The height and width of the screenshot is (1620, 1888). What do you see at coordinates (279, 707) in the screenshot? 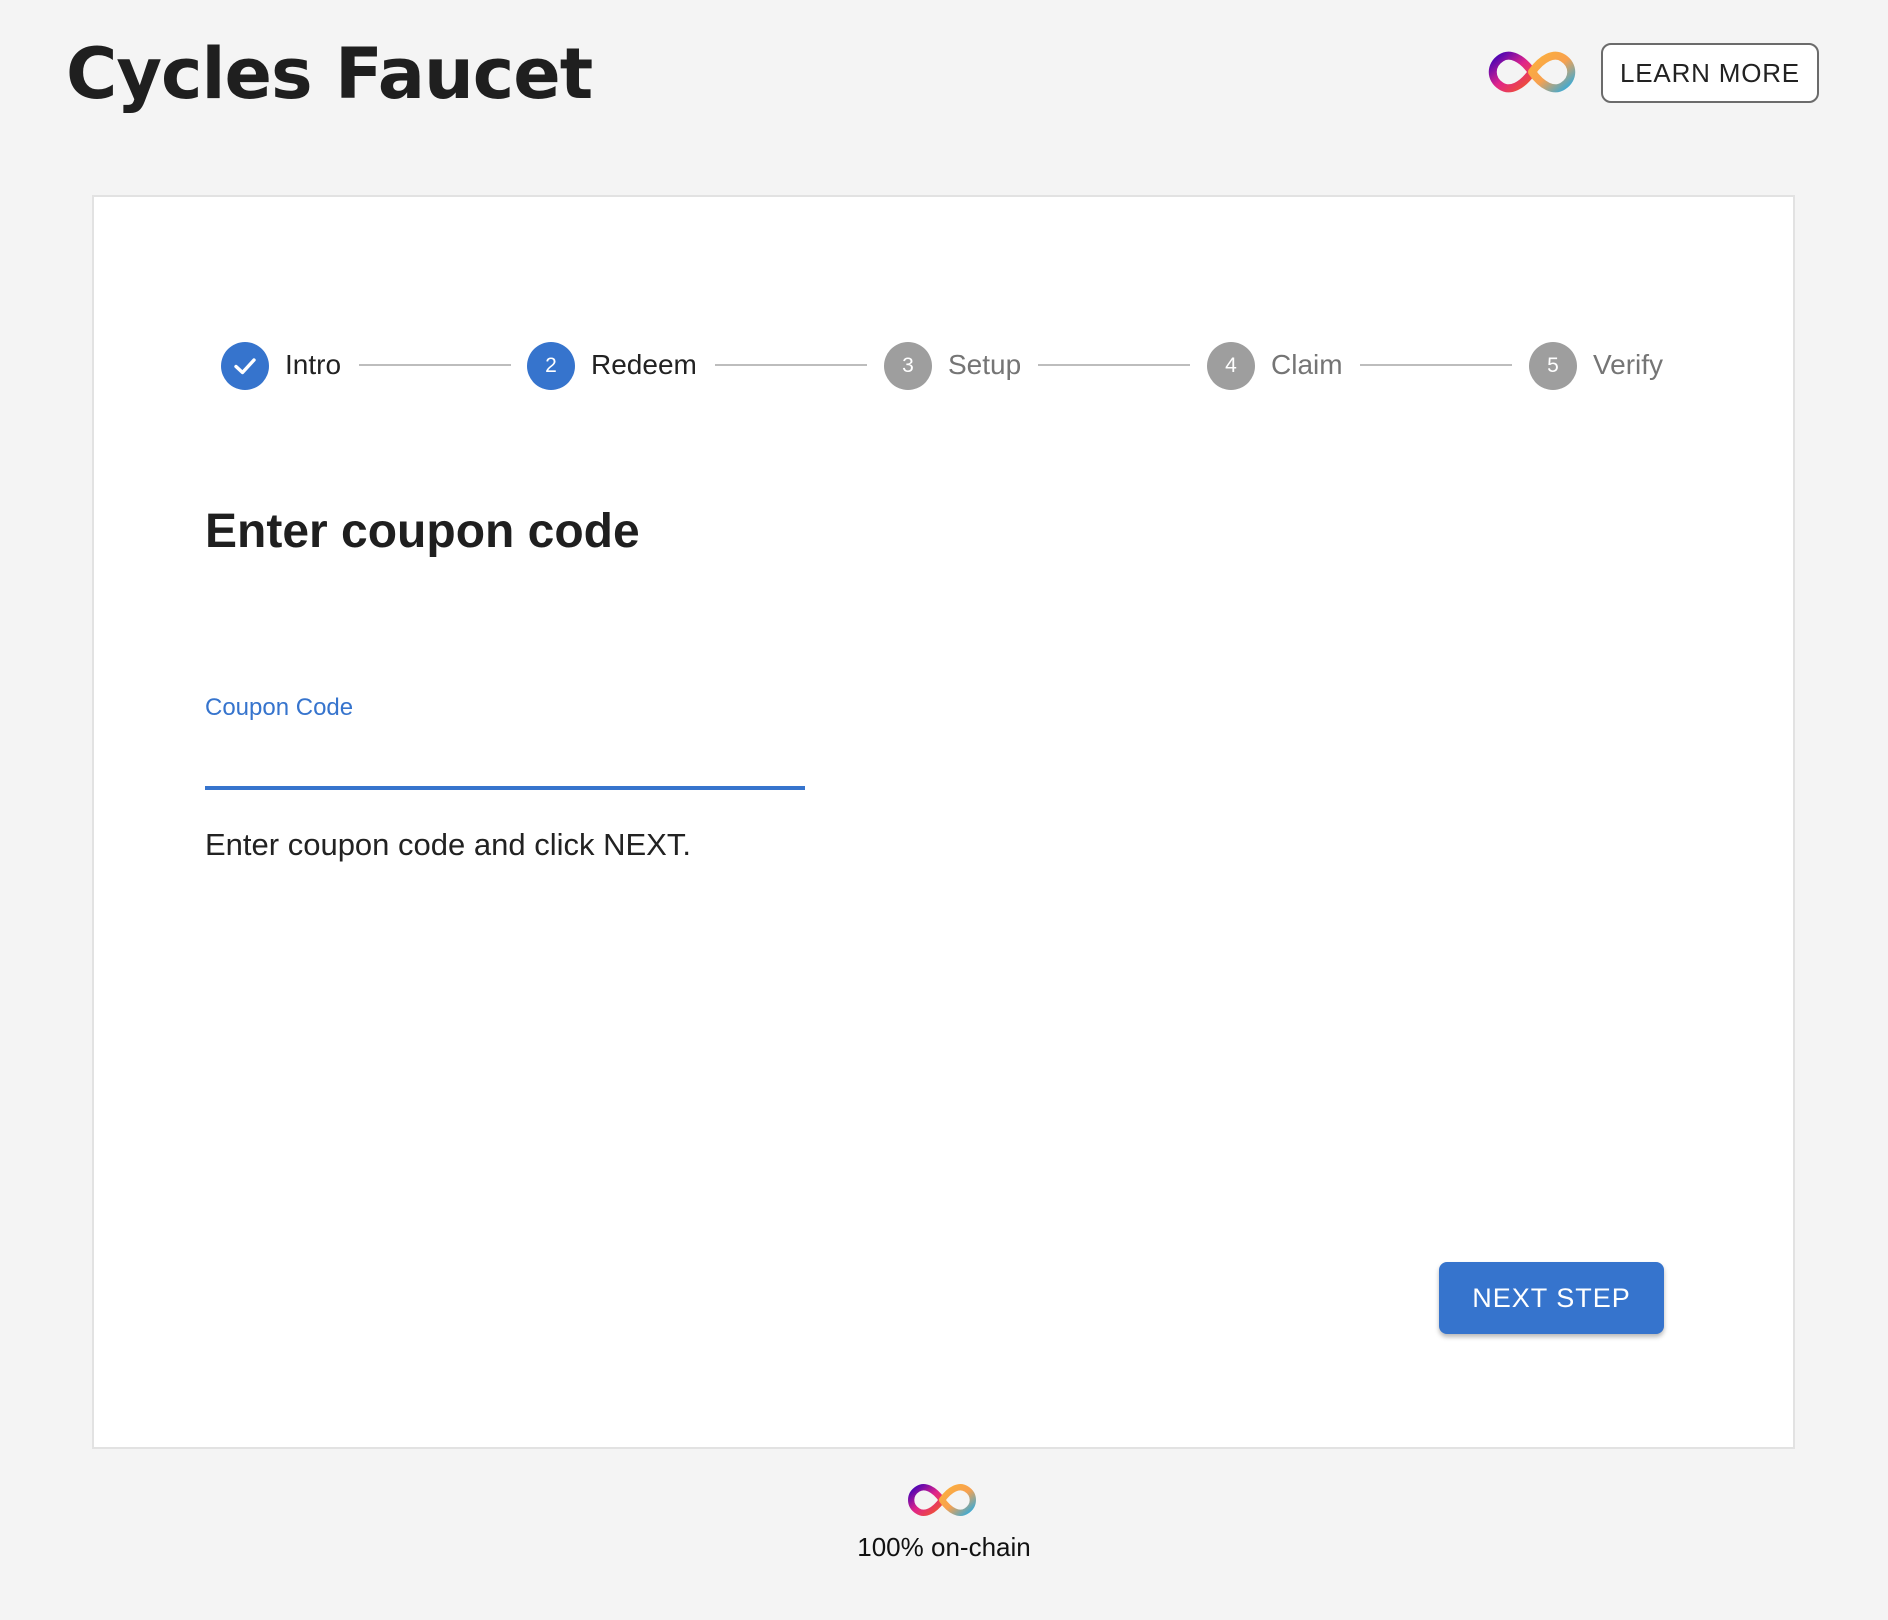
I see `coupon-code-label: Coupon Code` at bounding box center [279, 707].